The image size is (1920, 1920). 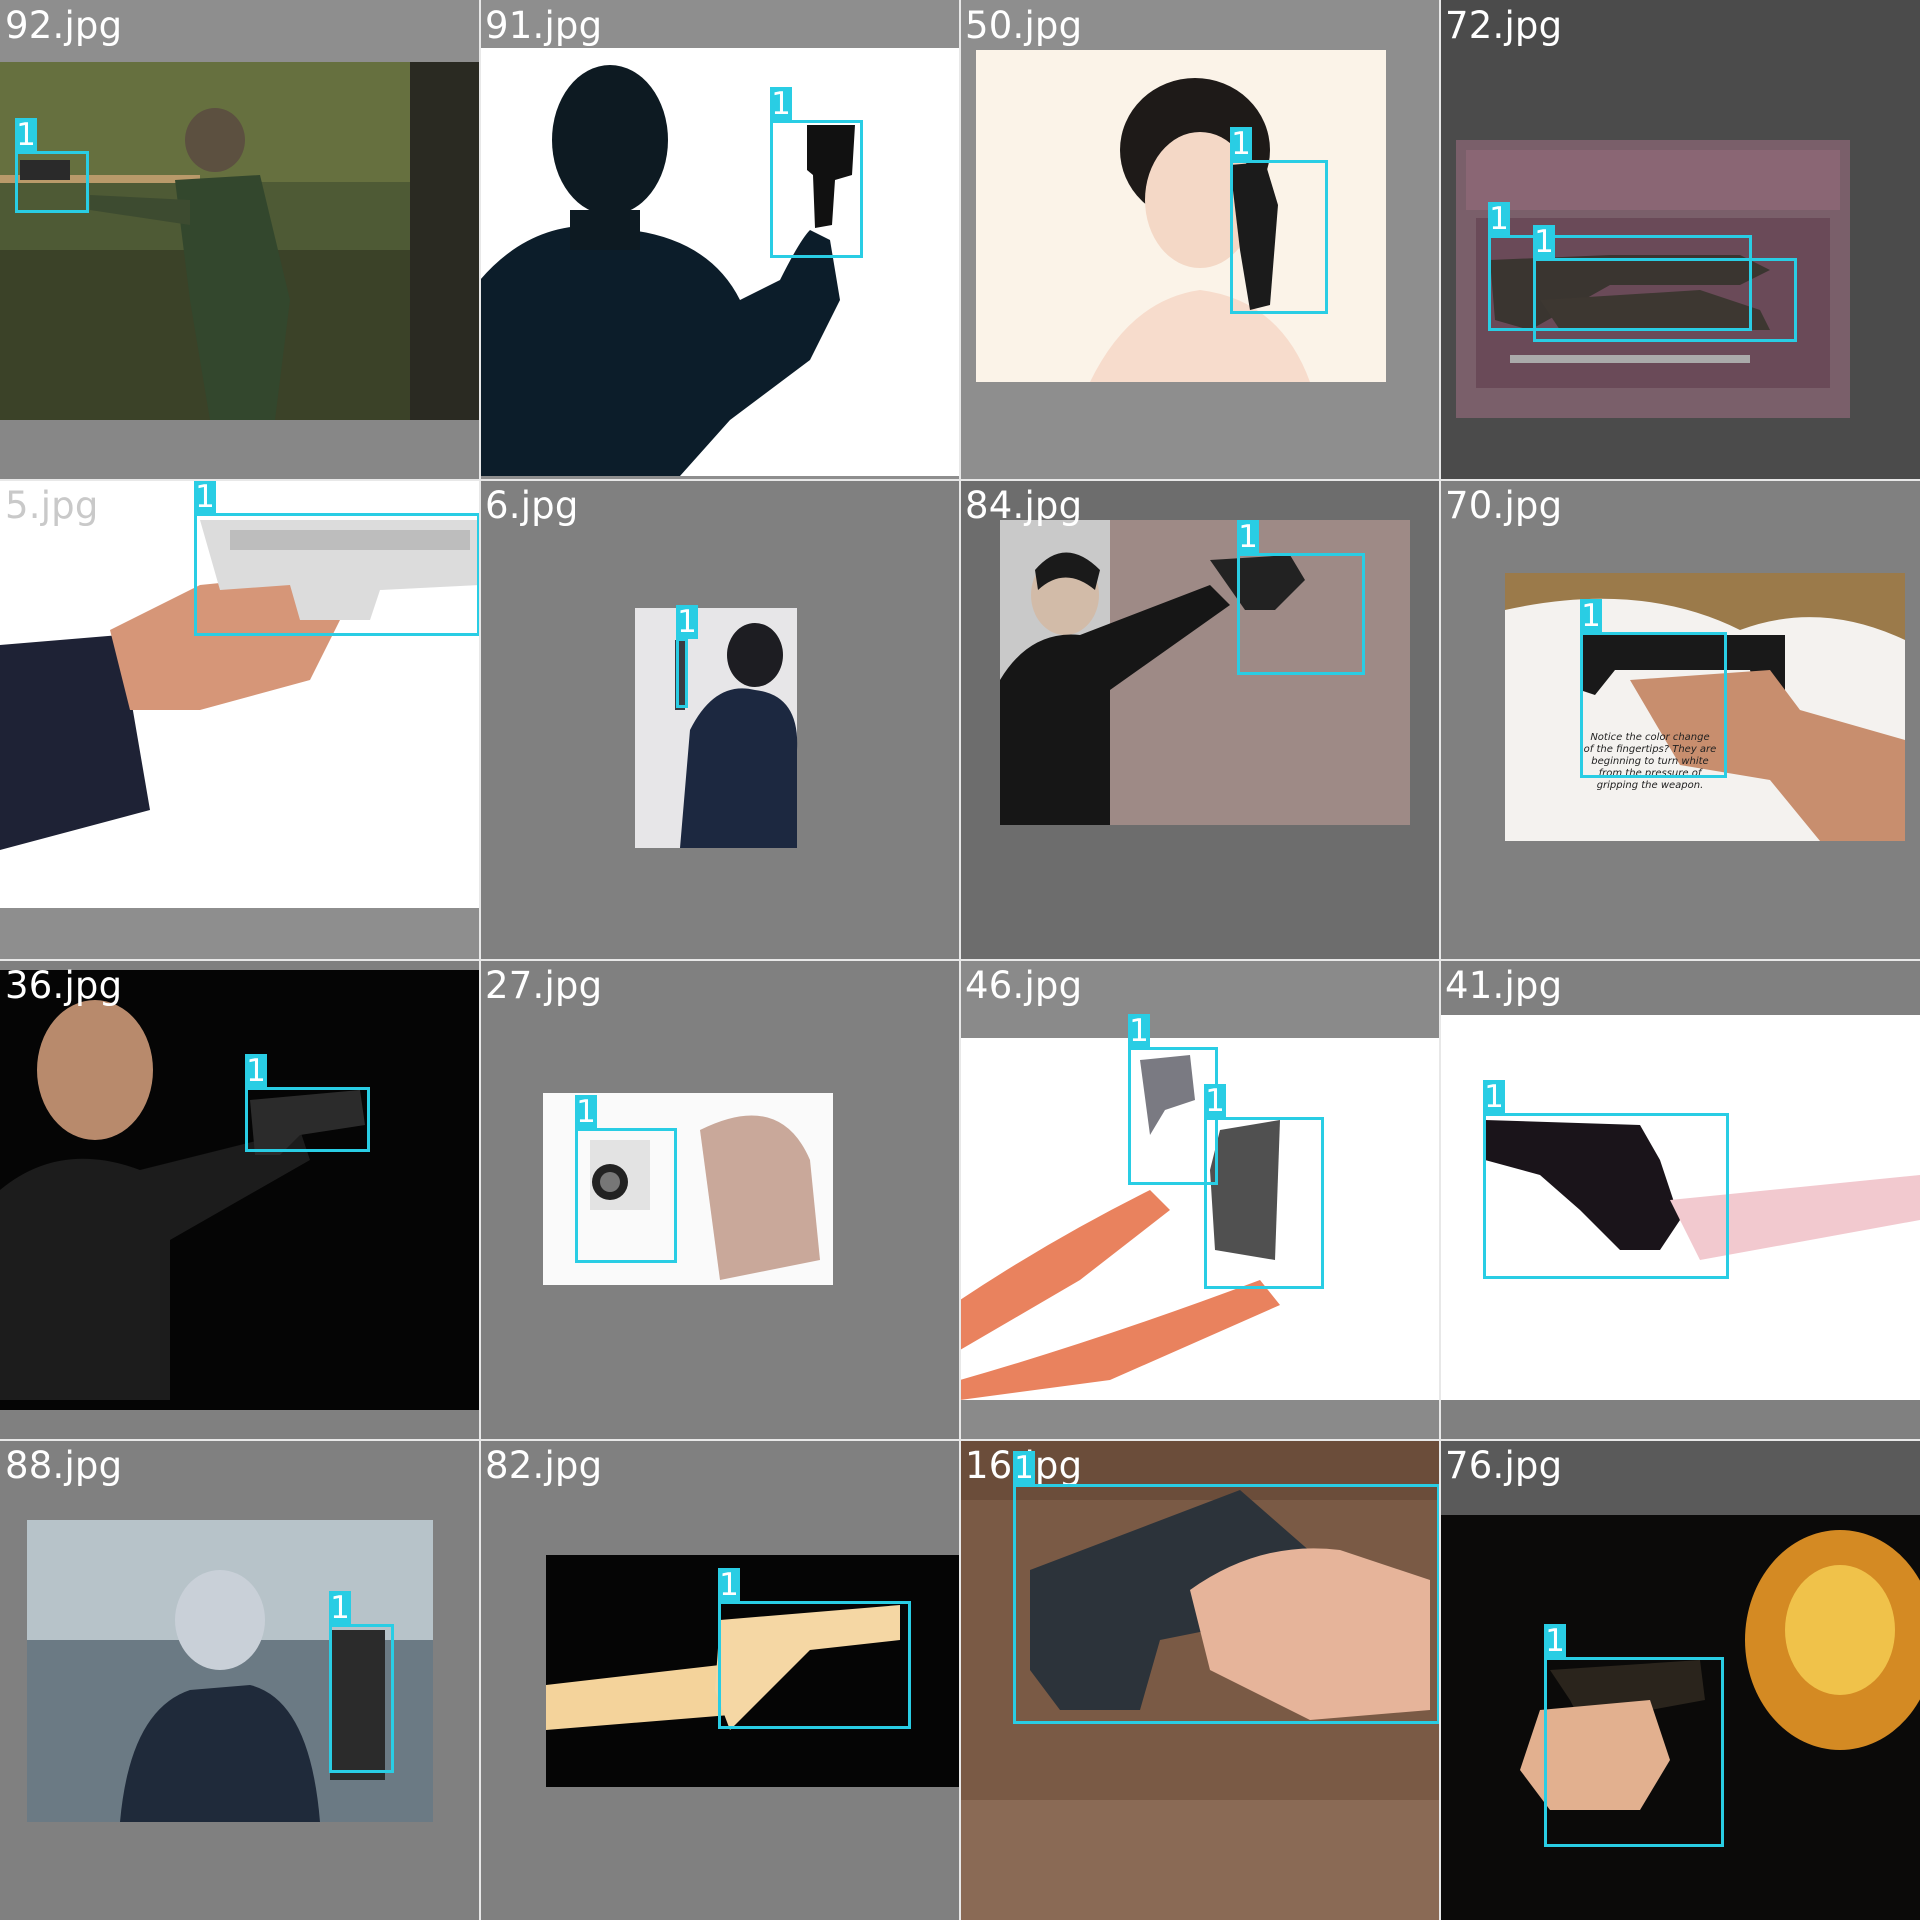 I want to click on caption-line: beginning to turn white, so click(x=1650, y=761).